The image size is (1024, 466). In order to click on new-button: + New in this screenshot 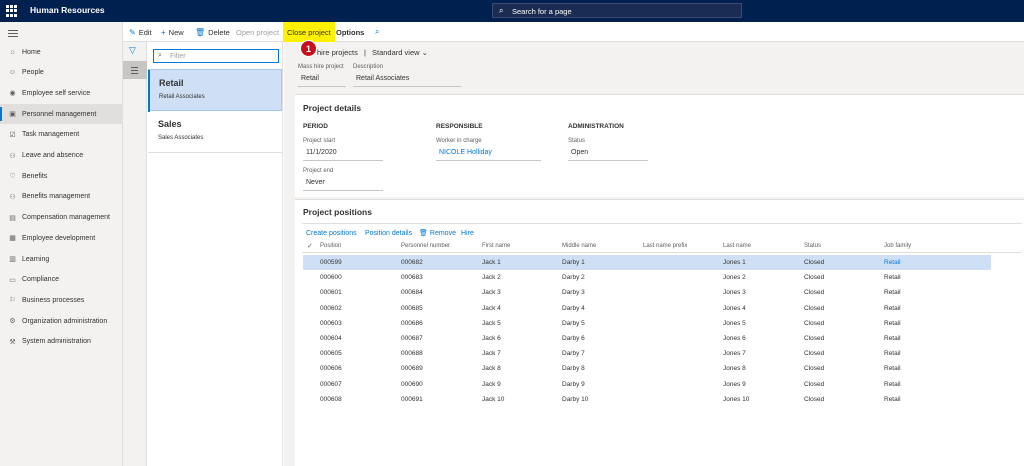, I will do `click(172, 32)`.